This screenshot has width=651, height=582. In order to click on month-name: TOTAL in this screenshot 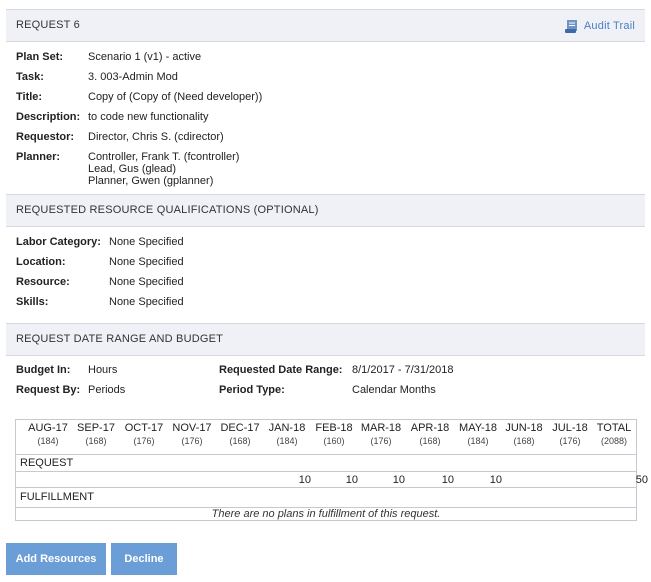, I will do `click(614, 428)`.